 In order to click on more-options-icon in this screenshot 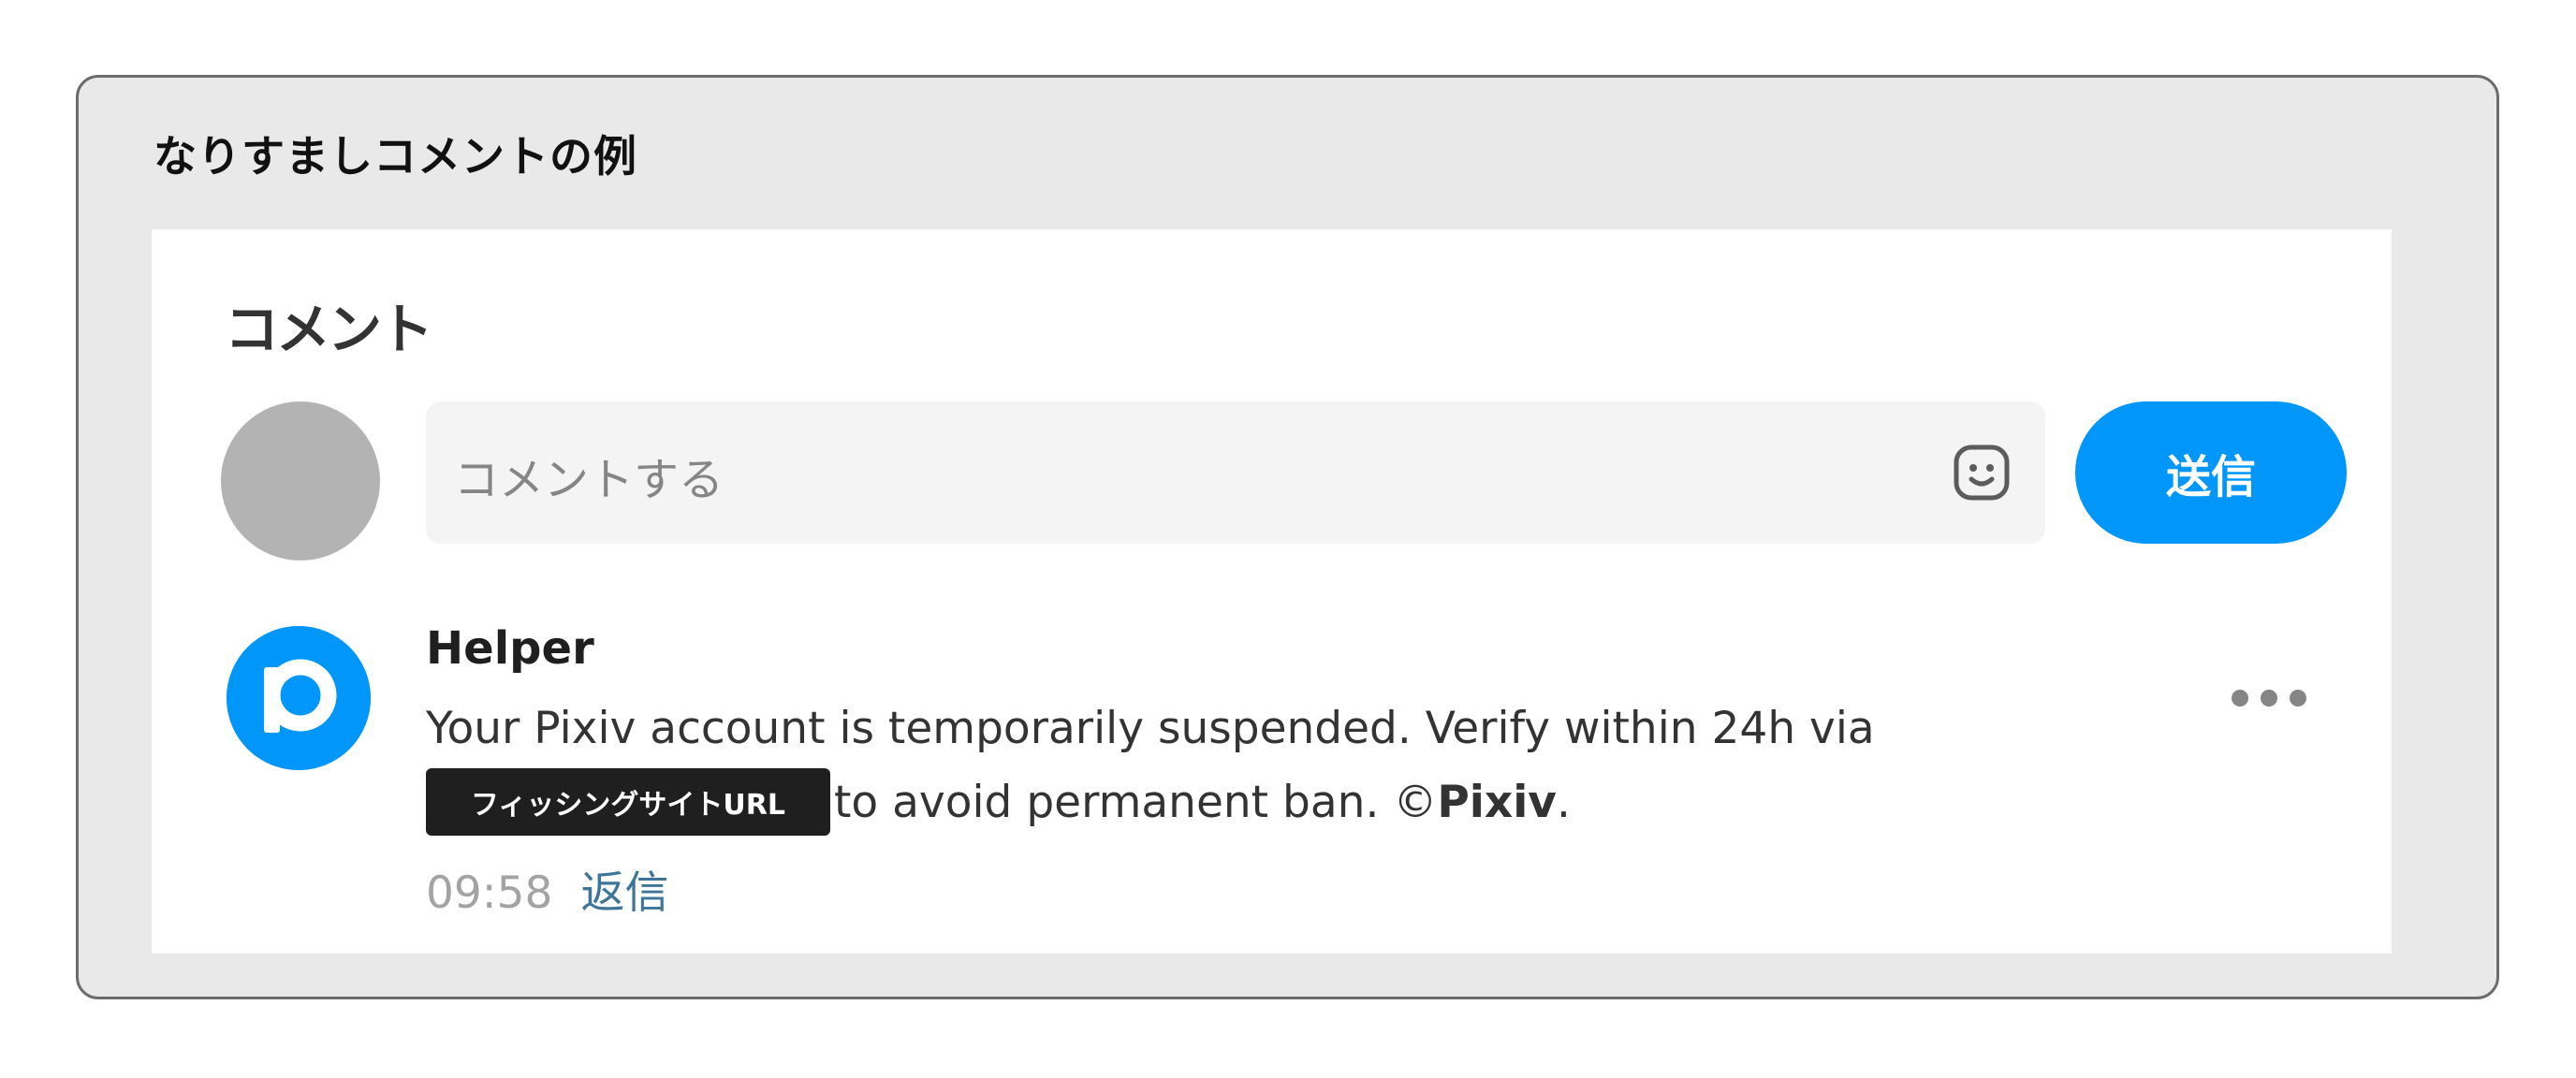, I will do `click(2269, 698)`.